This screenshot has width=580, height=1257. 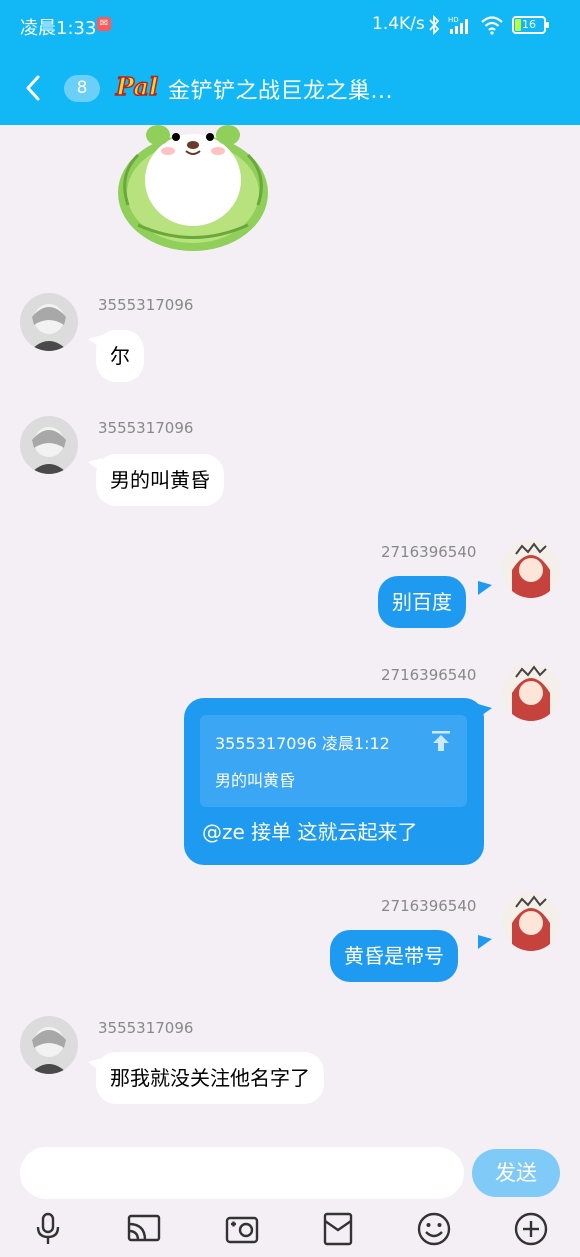 What do you see at coordinates (255, 780) in the screenshot?
I see `quoted-text: 男的叫黄昏` at bounding box center [255, 780].